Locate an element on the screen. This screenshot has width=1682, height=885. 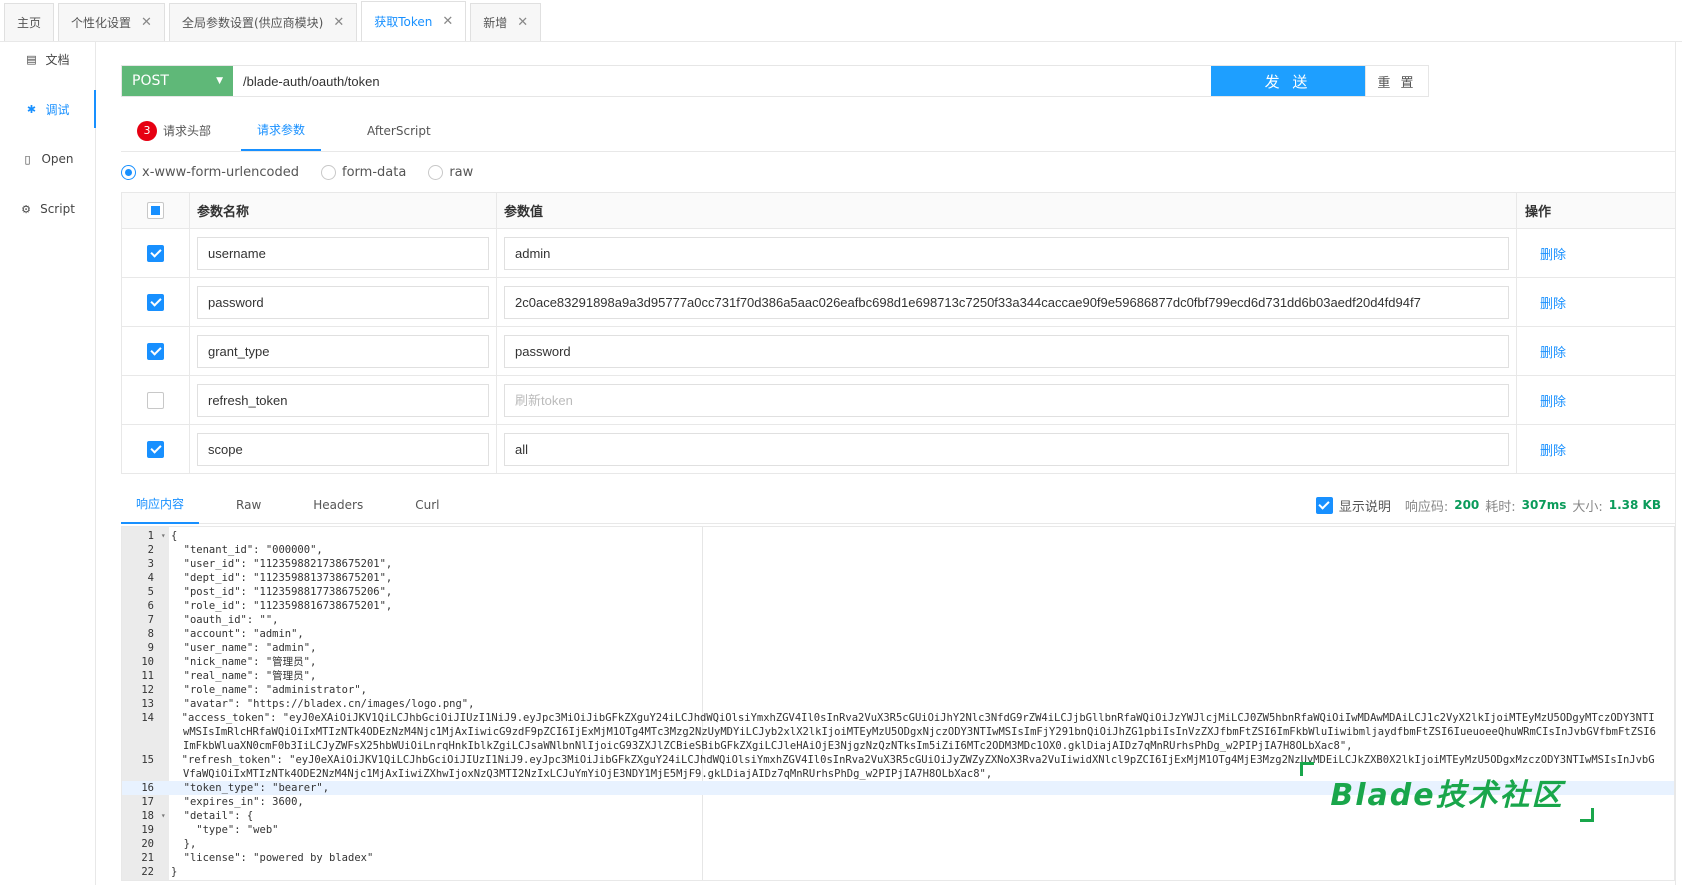
line-number: 2 is located at coordinates (150, 550).